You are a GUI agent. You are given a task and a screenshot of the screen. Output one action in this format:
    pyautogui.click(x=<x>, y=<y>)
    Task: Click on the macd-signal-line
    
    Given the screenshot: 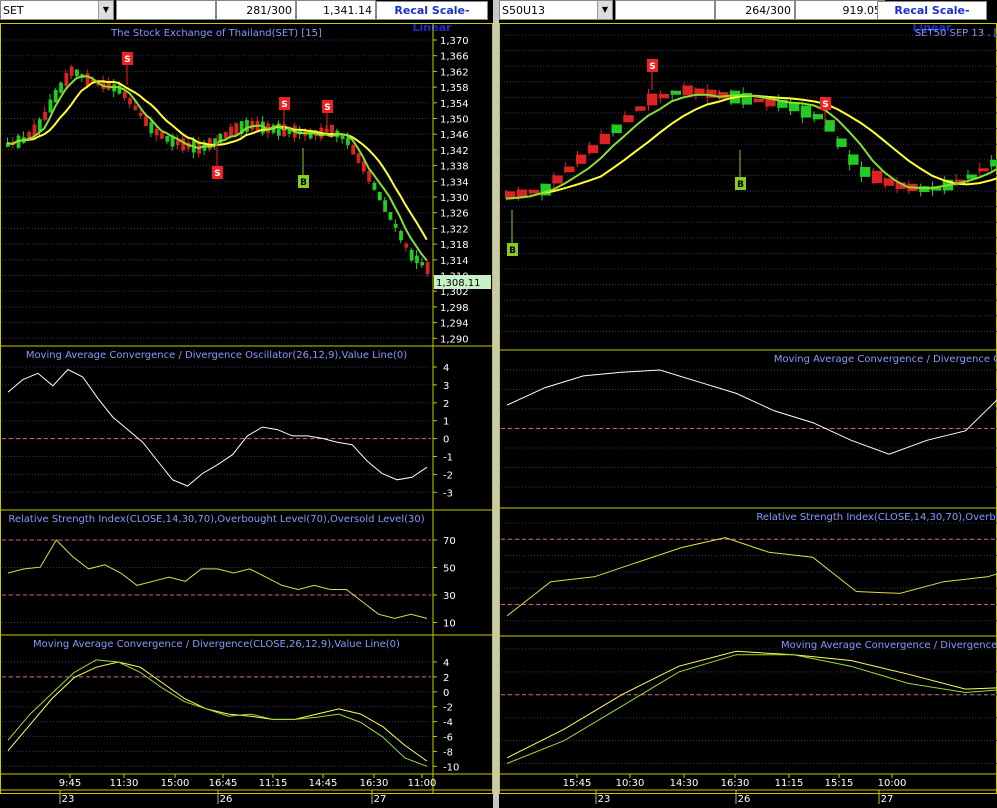 What is the action you would take?
    pyautogui.click(x=751, y=709)
    